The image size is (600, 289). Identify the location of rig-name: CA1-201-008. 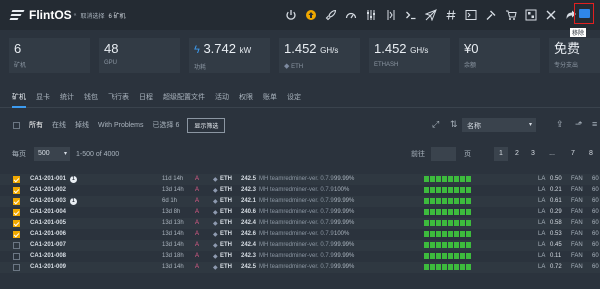
(48, 256).